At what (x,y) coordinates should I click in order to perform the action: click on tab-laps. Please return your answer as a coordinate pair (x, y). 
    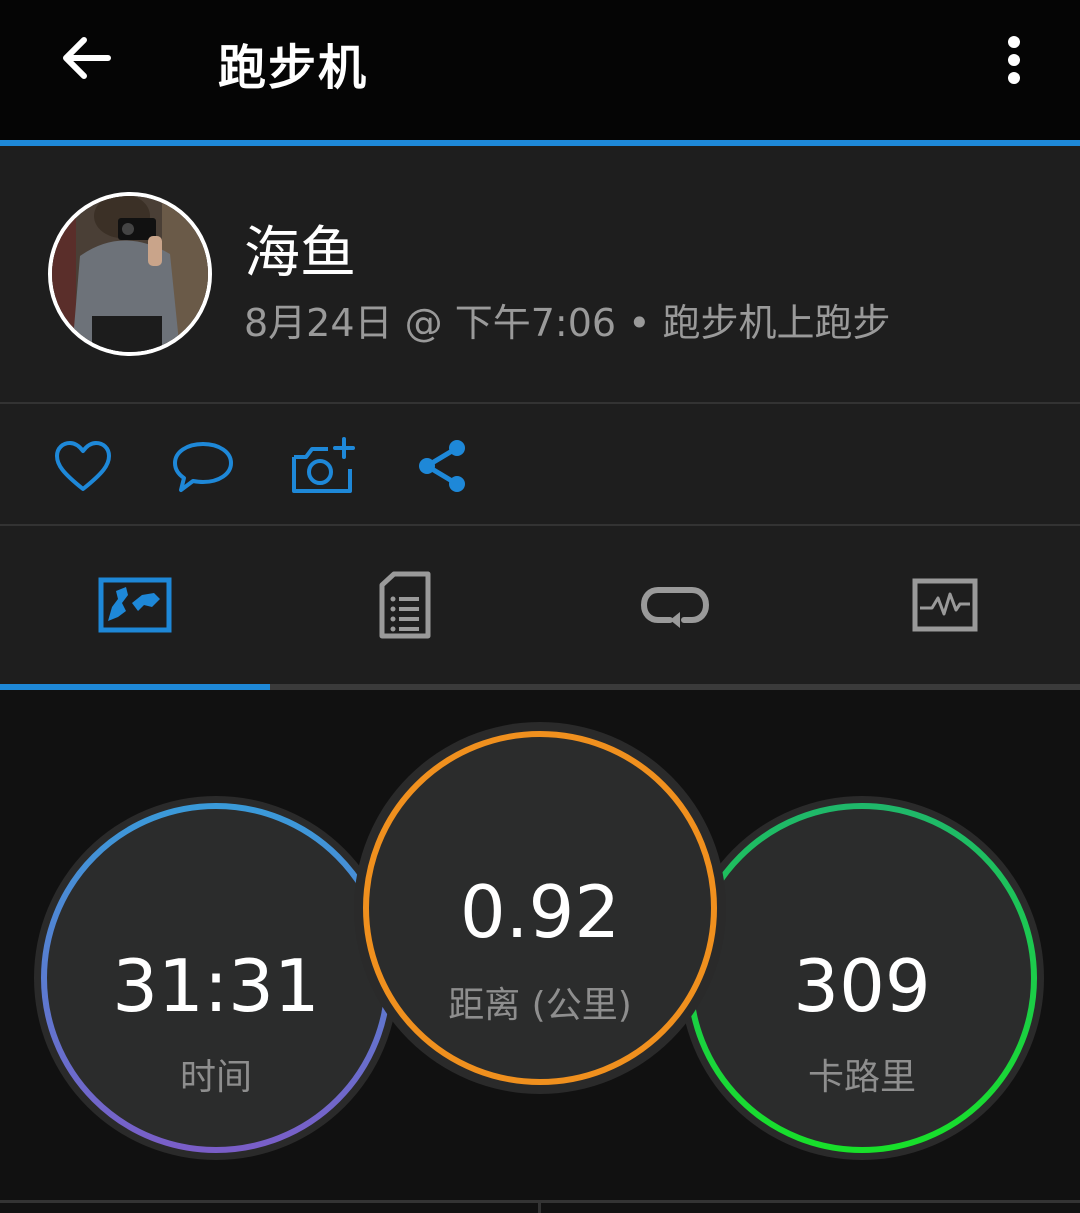
    Looking at the image, I should click on (675, 605).